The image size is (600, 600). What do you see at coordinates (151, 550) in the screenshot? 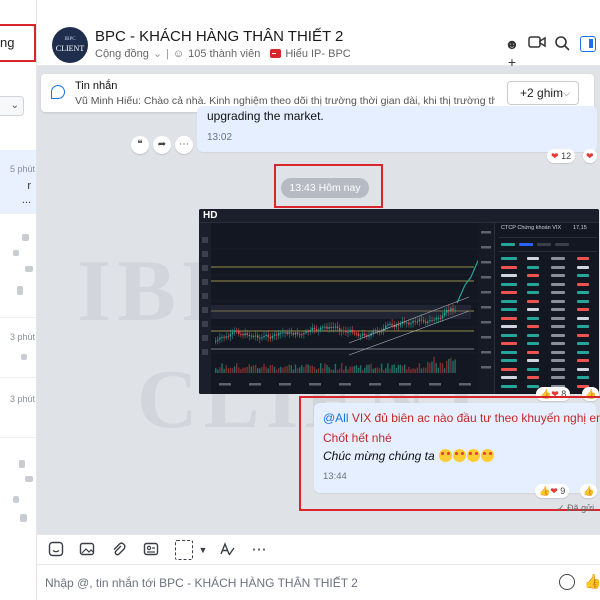
I see `contact-card-icon` at bounding box center [151, 550].